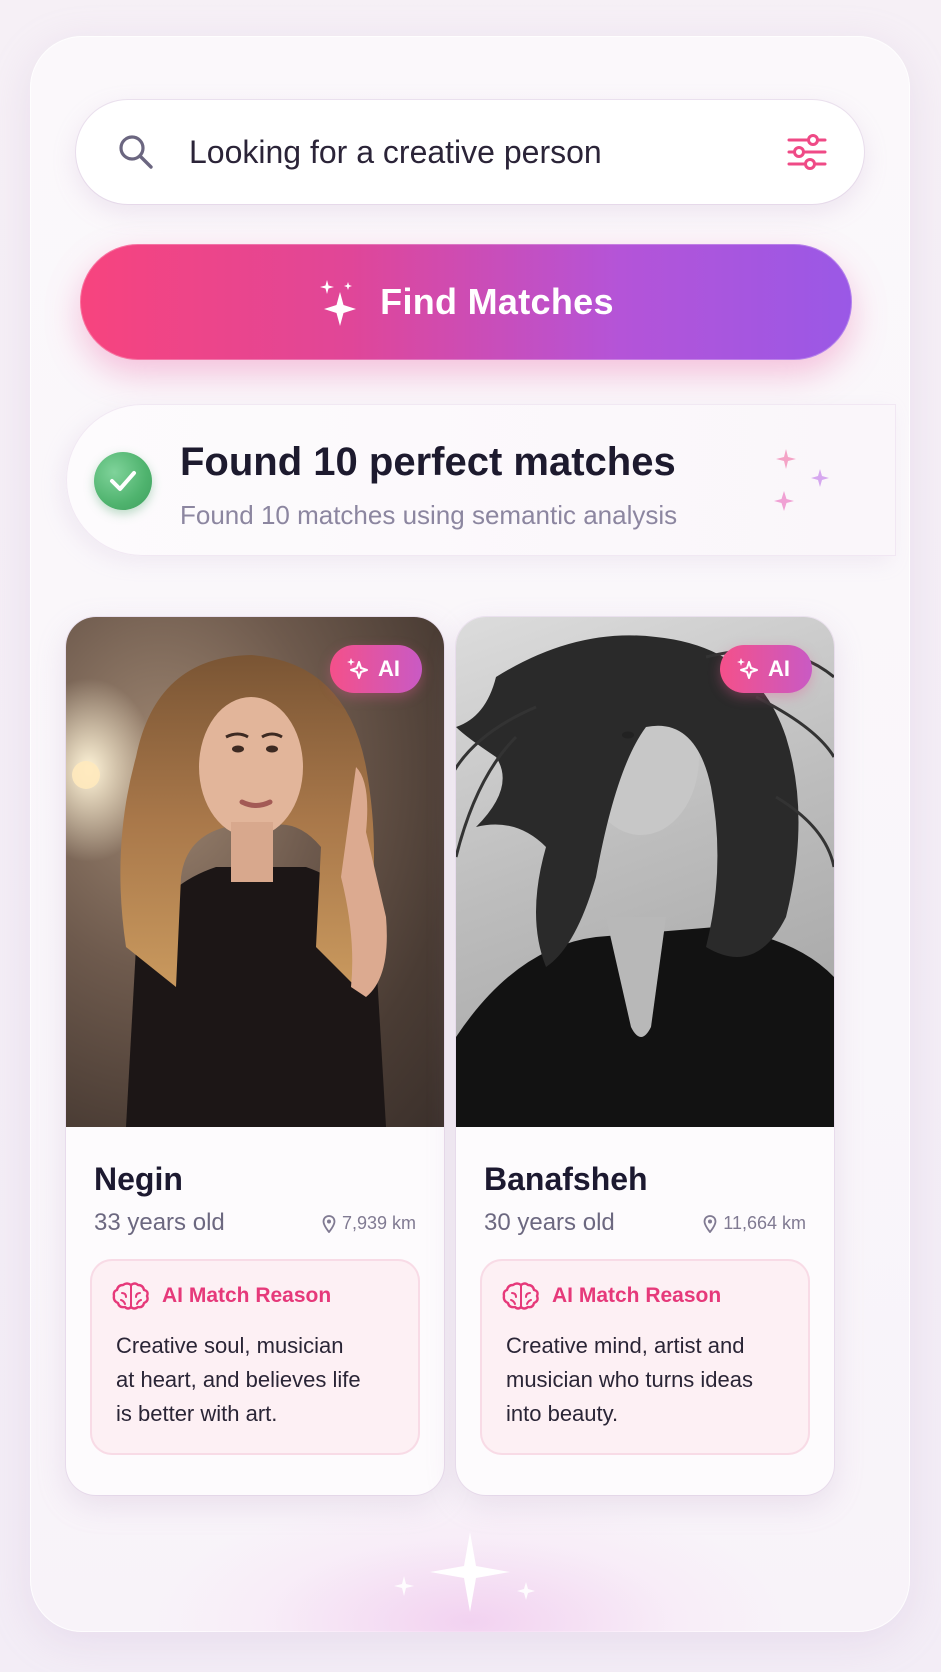  What do you see at coordinates (123, 481) in the screenshot?
I see `check-circle-icon` at bounding box center [123, 481].